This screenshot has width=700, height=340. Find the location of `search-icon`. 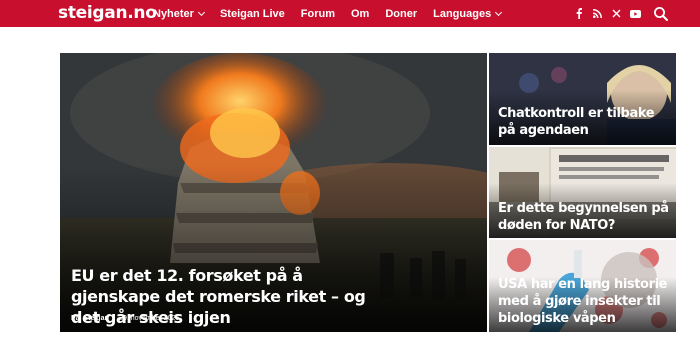

search-icon is located at coordinates (661, 14).